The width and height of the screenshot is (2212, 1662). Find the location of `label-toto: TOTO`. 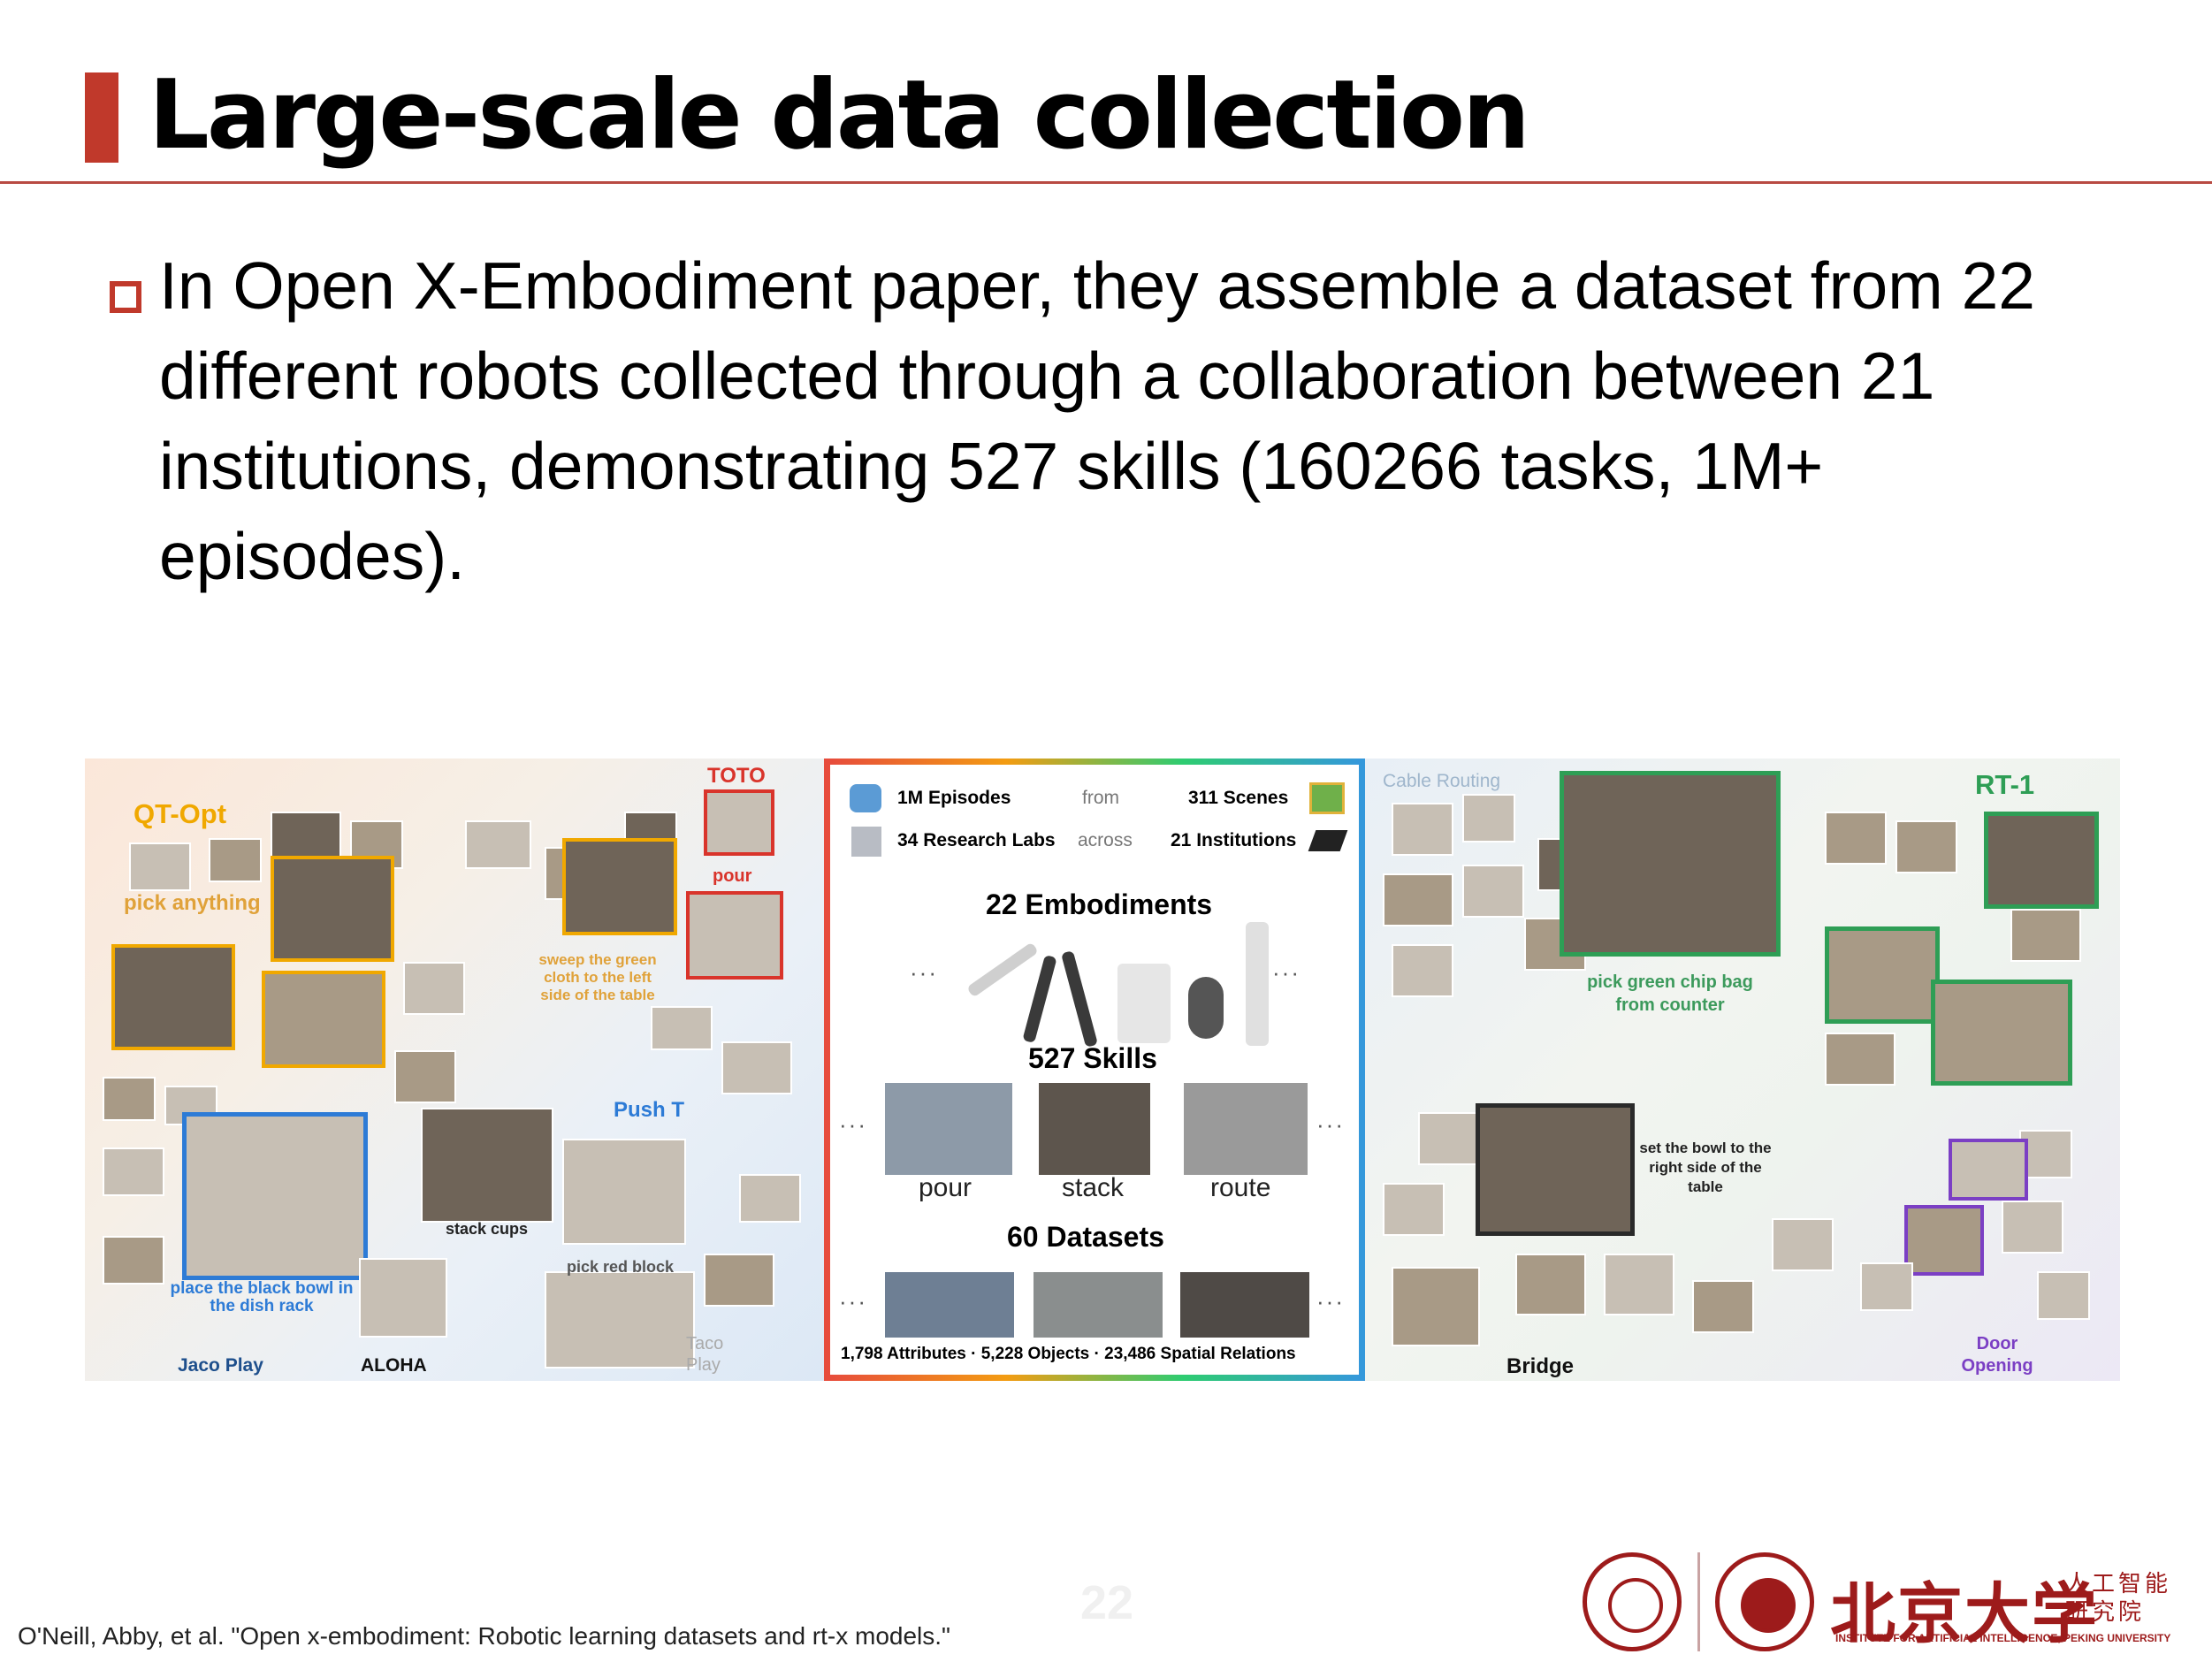

label-toto: TOTO is located at coordinates (736, 776).